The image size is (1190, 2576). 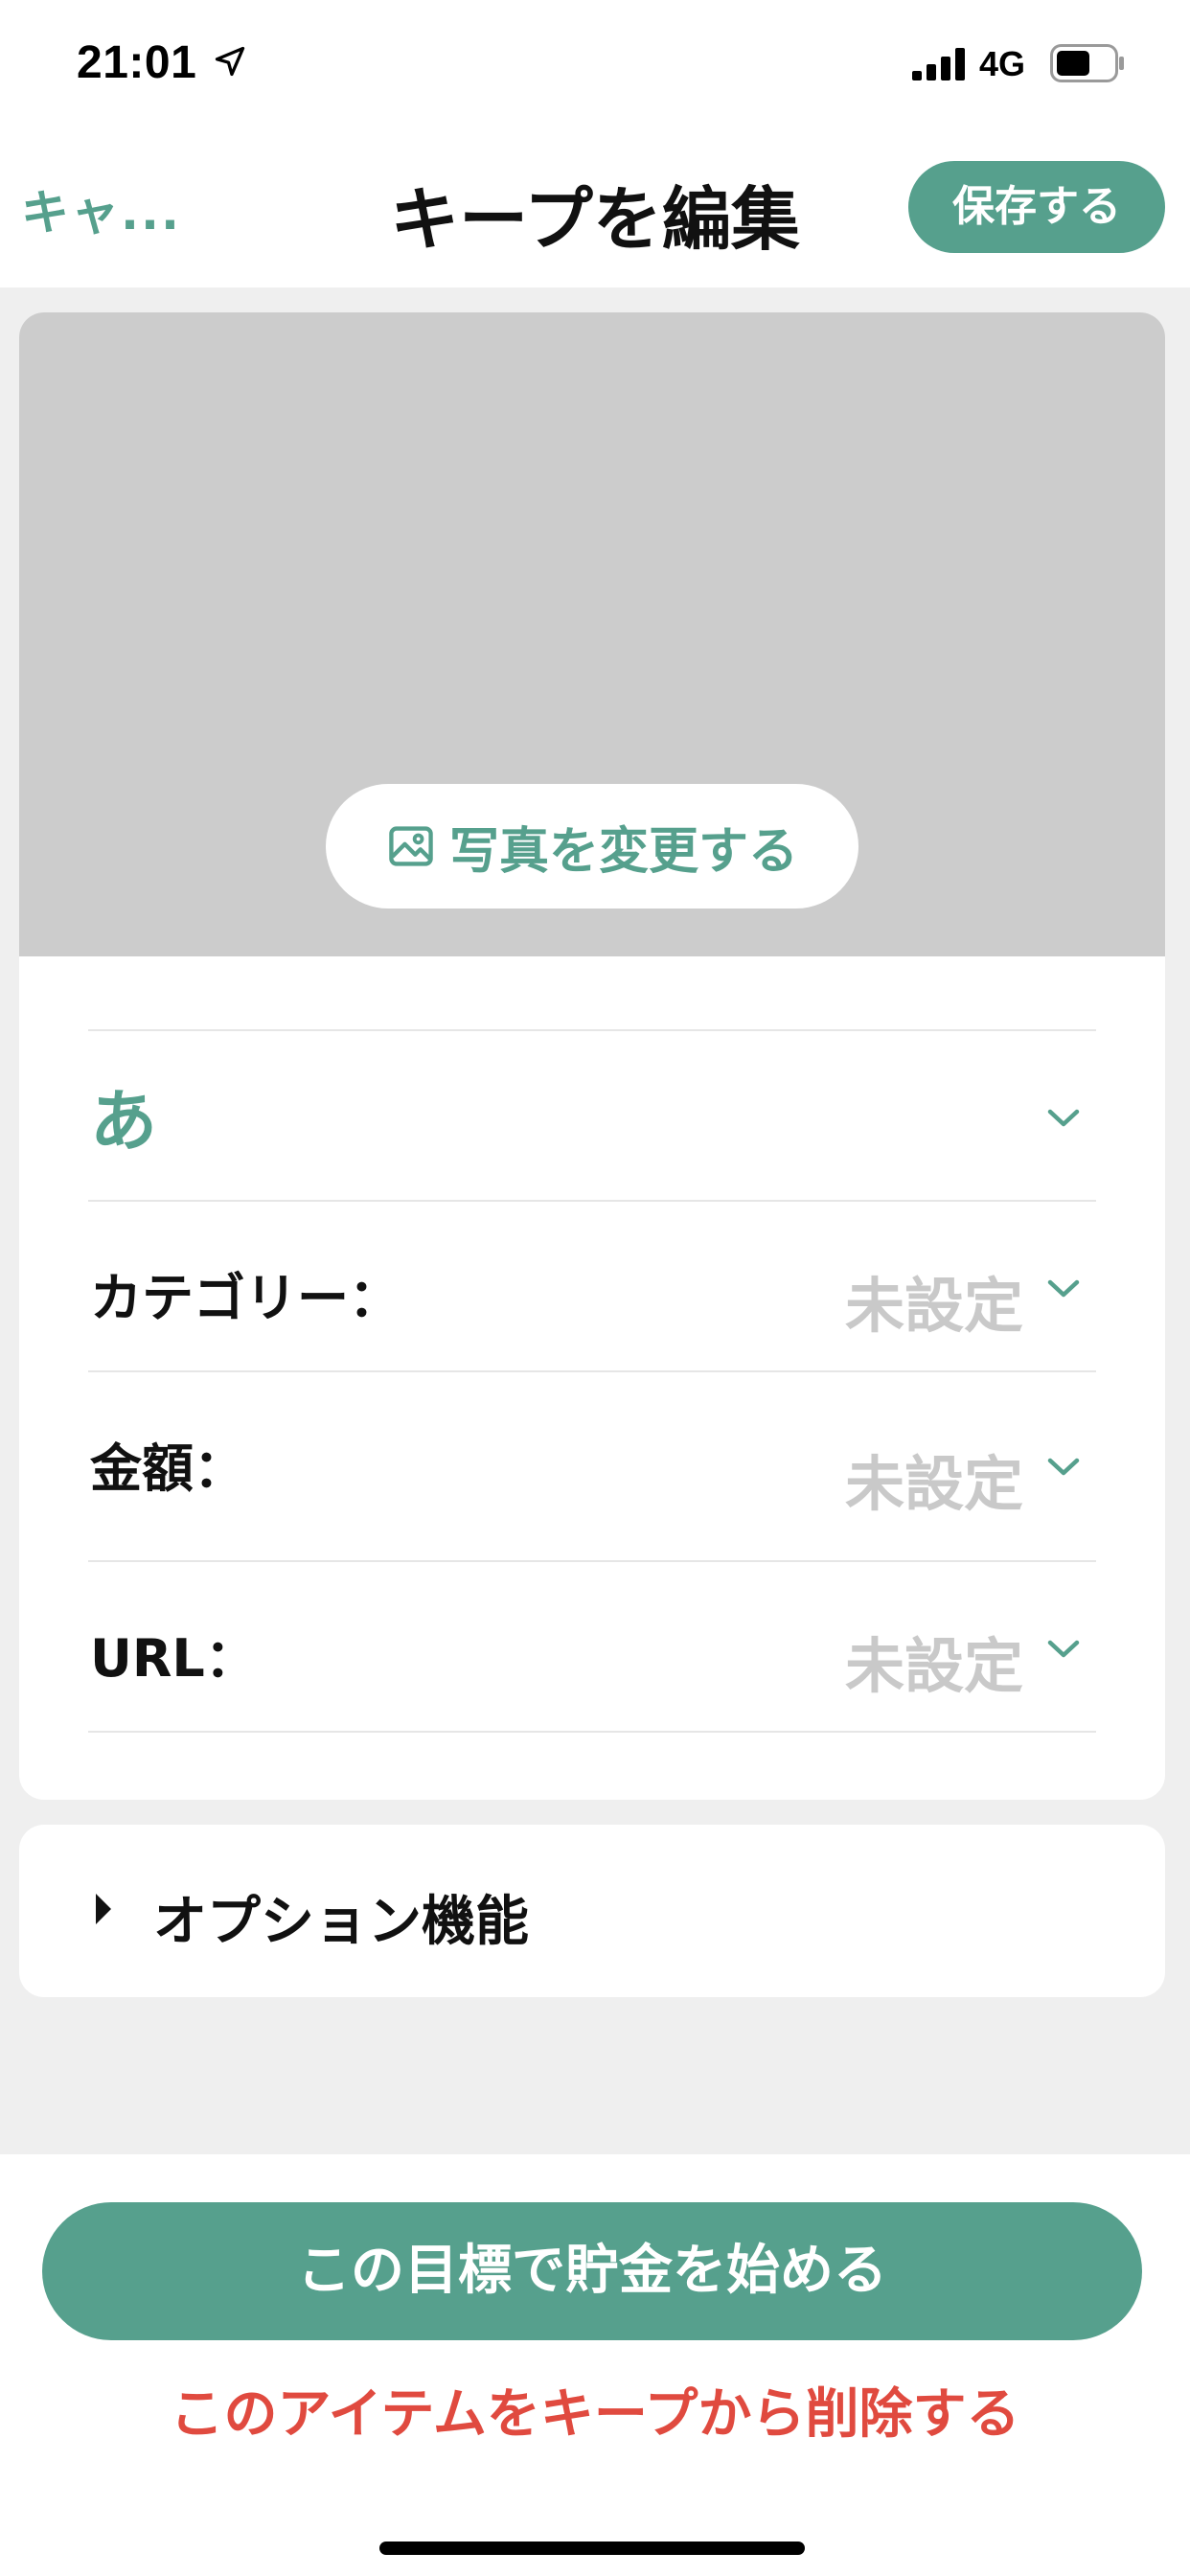 I want to click on home-indicator, so click(x=592, y=2548).